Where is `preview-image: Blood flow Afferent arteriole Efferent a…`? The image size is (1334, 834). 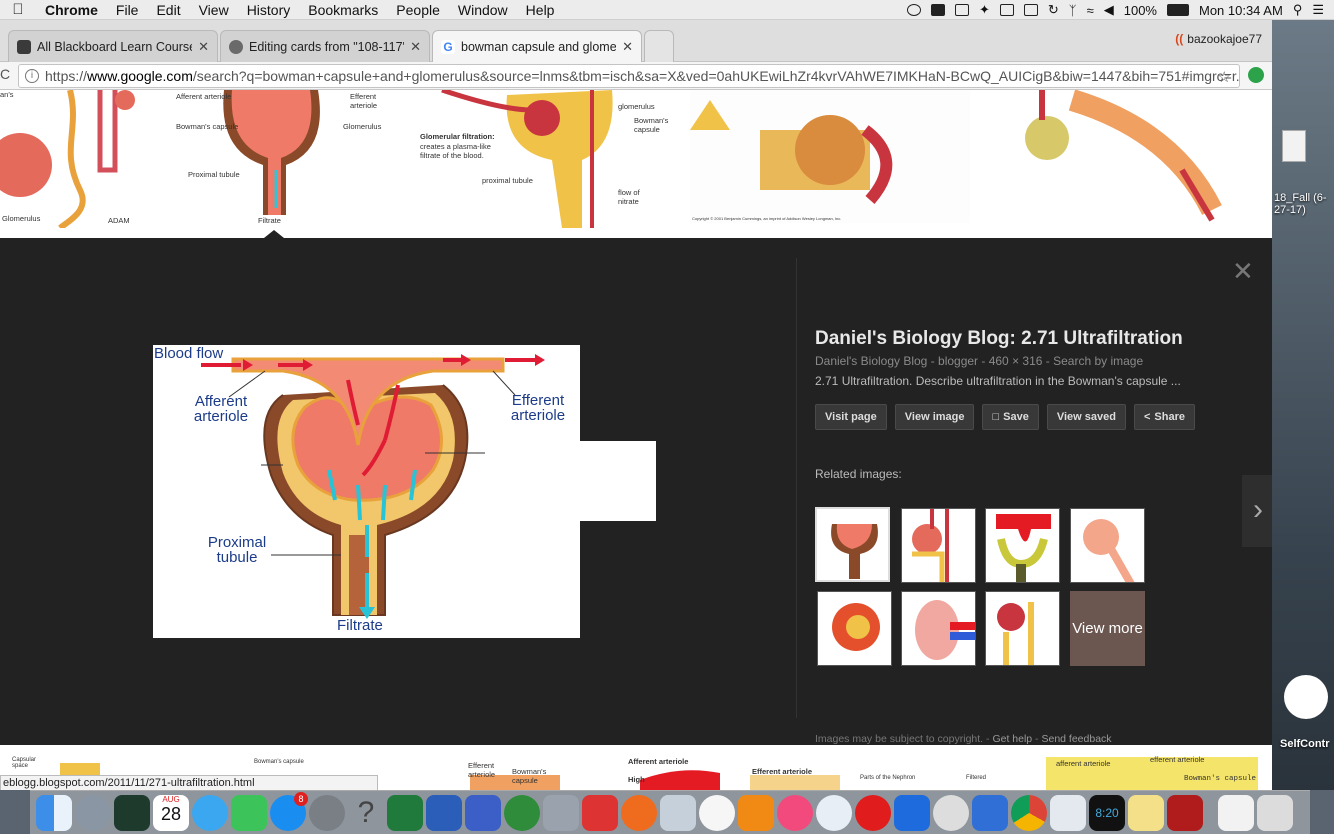 preview-image: Blood flow Afferent arteriole Efferent a… is located at coordinates (366, 491).